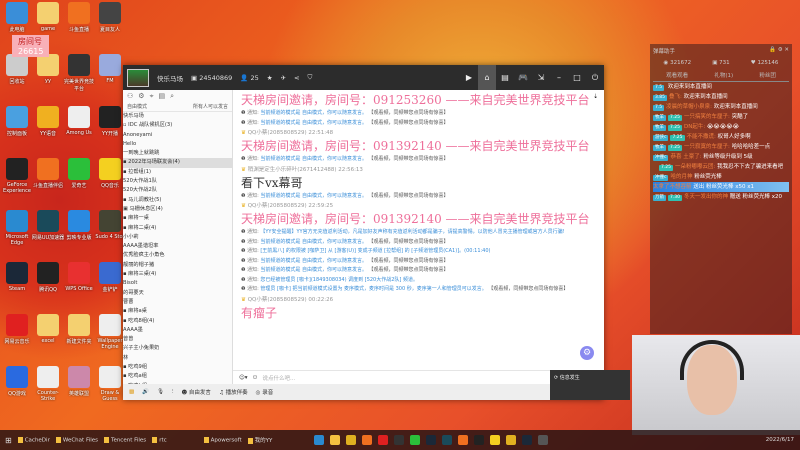  What do you see at coordinates (110, 384) in the screenshot?
I see `desktop-icon: Draw & Guess` at bounding box center [110, 384].